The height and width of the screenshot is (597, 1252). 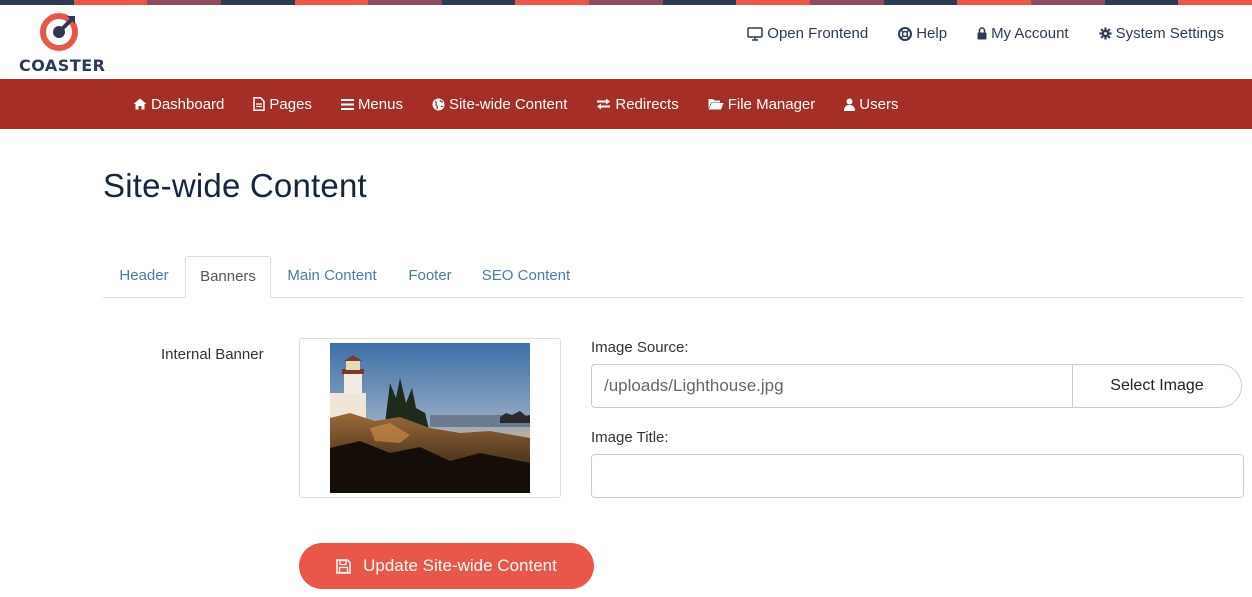 I want to click on nav-item-dashboard: Dashboard, so click(x=178, y=104).